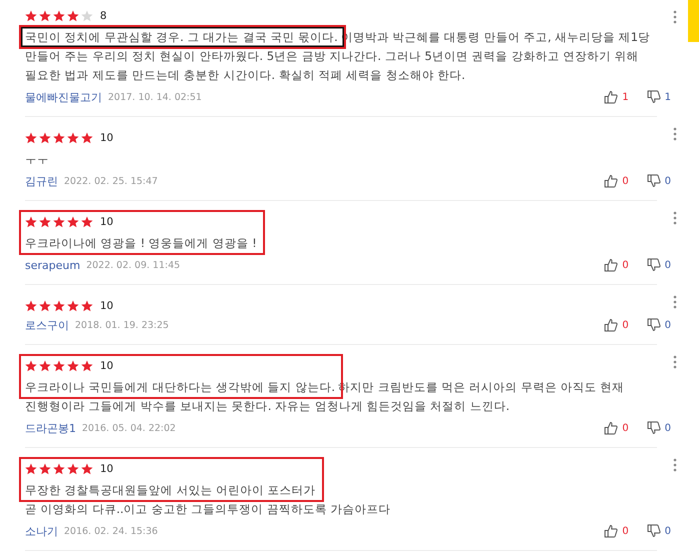 Image resolution: width=699 pixels, height=553 pixels. I want to click on review-text: 만들어 주는 우리의 정치 현실이 안타까웠다. 5년은 금방 지나간다. 그러나 5년이면 권력을 강화하고 연장하기 위해, so click(332, 56).